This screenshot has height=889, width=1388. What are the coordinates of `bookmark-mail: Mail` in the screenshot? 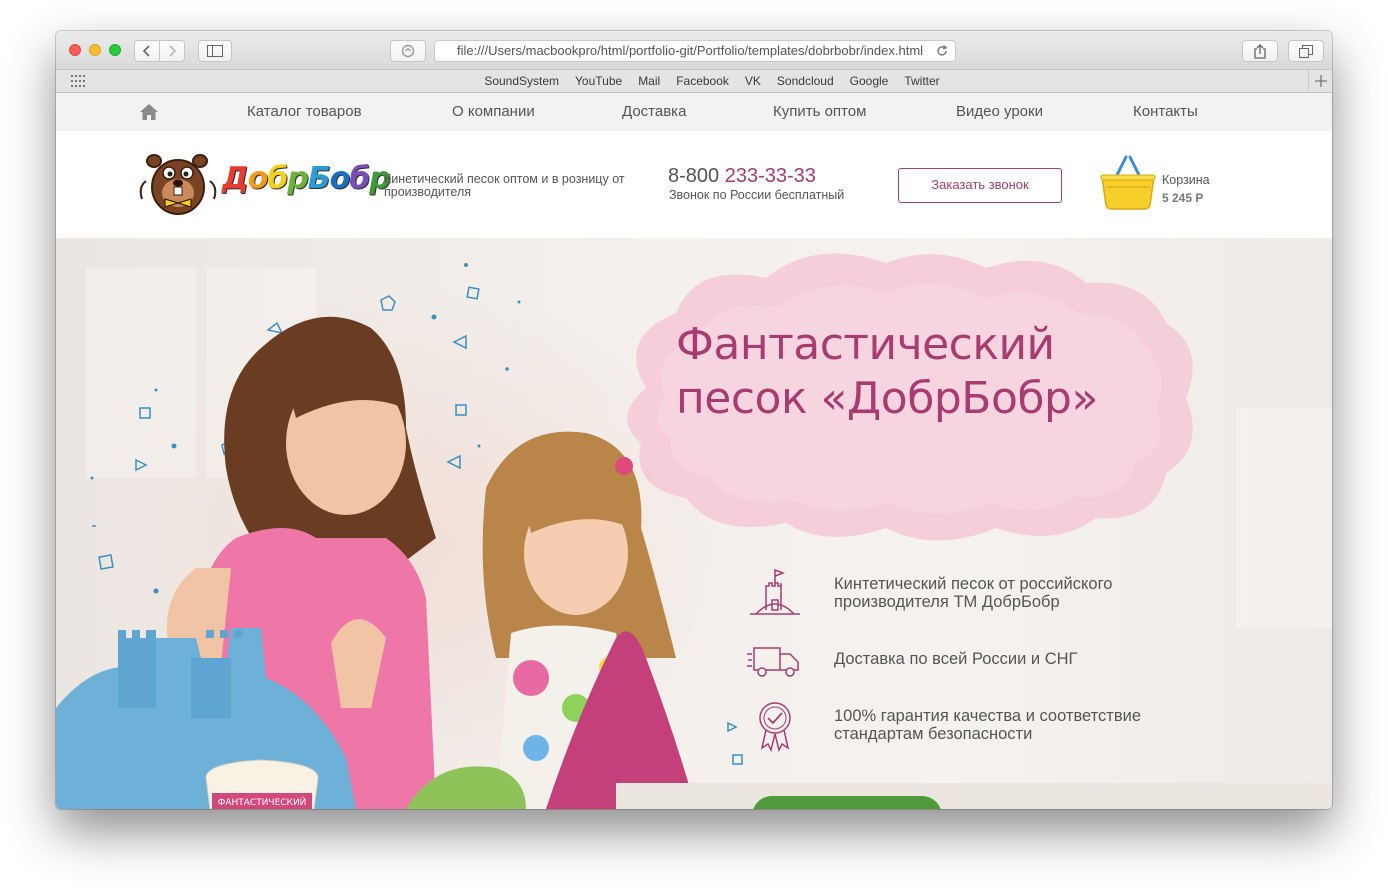 It's located at (649, 81).